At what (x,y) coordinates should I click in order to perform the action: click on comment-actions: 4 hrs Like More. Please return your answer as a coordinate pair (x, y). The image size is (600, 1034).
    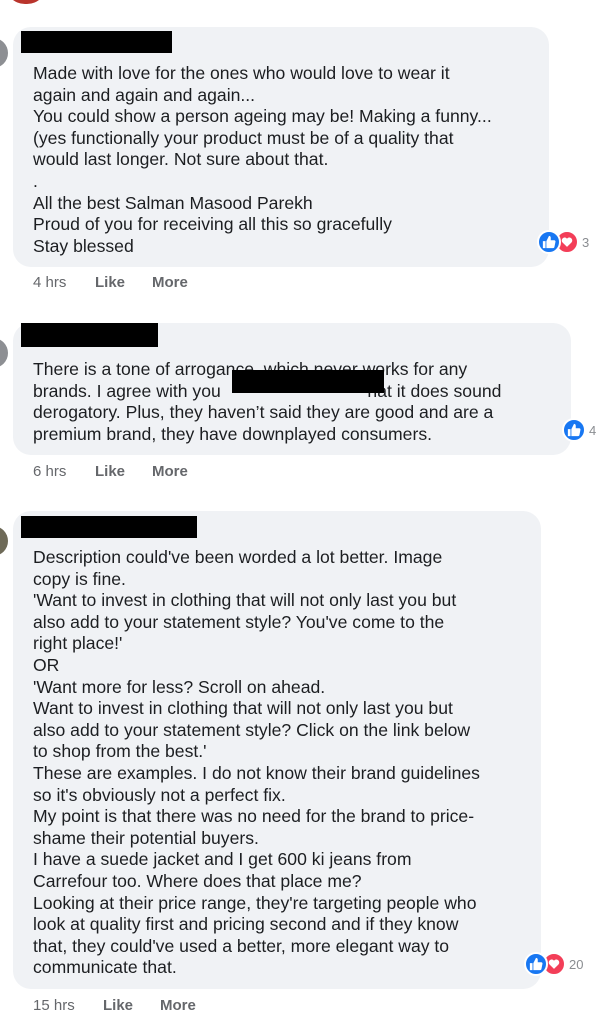
    Looking at the image, I should click on (121, 282).